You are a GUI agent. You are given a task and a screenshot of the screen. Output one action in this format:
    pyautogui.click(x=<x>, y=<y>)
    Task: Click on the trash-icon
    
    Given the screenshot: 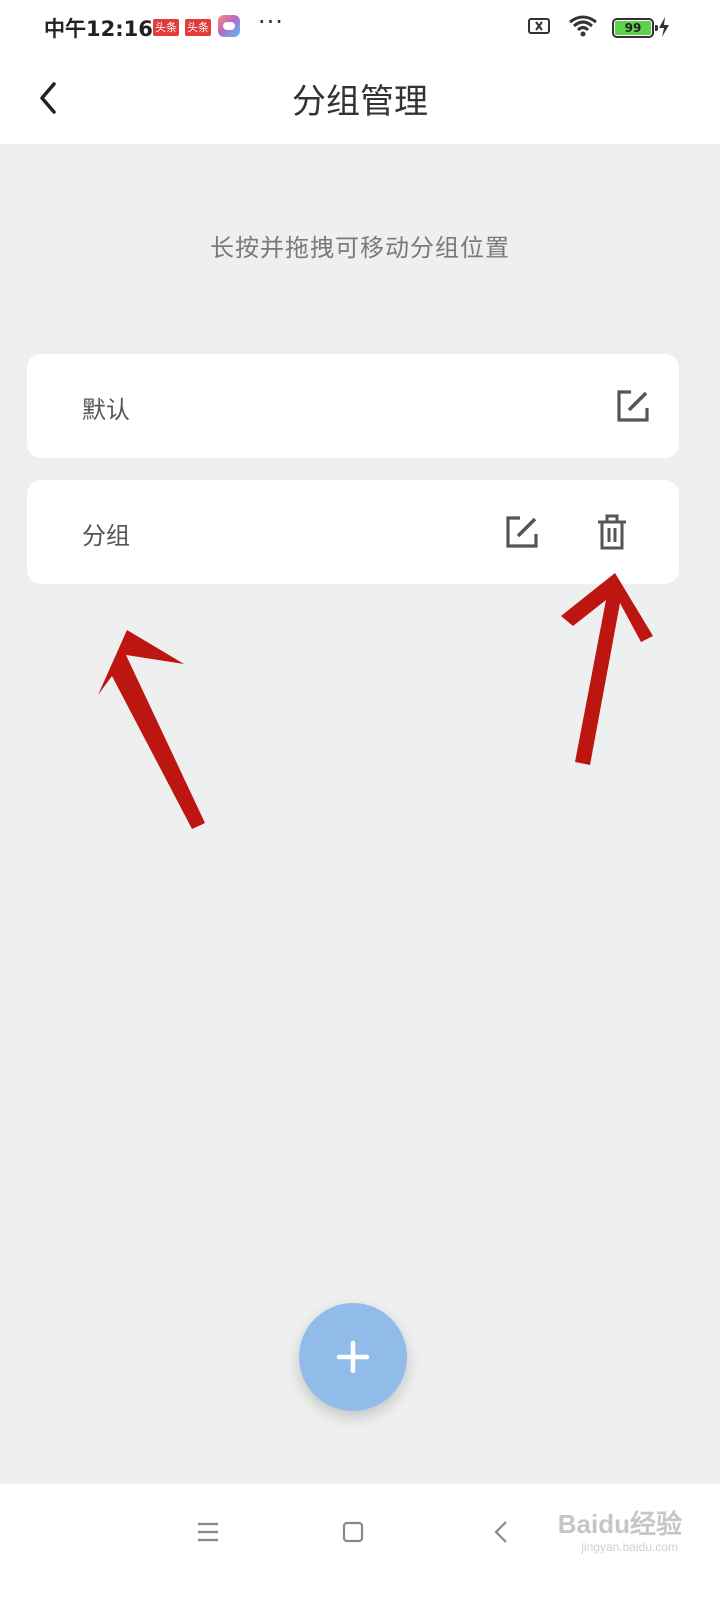 What is the action you would take?
    pyautogui.click(x=612, y=532)
    